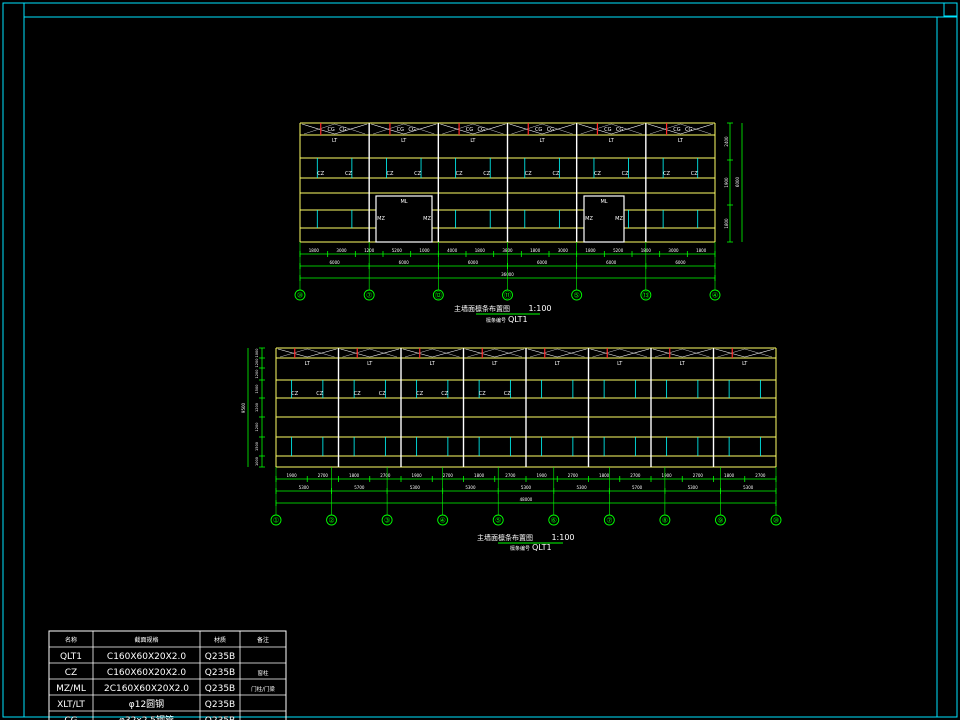 The height and width of the screenshot is (720, 960). Describe the element at coordinates (71, 705) in the screenshot. I see `table-cell: XLT/LT` at that location.